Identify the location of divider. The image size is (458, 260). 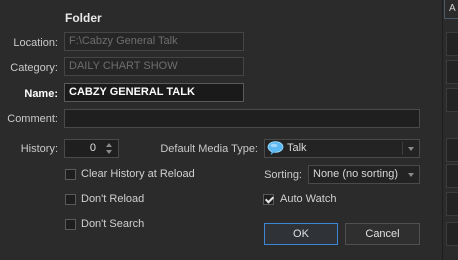
(442, 130).